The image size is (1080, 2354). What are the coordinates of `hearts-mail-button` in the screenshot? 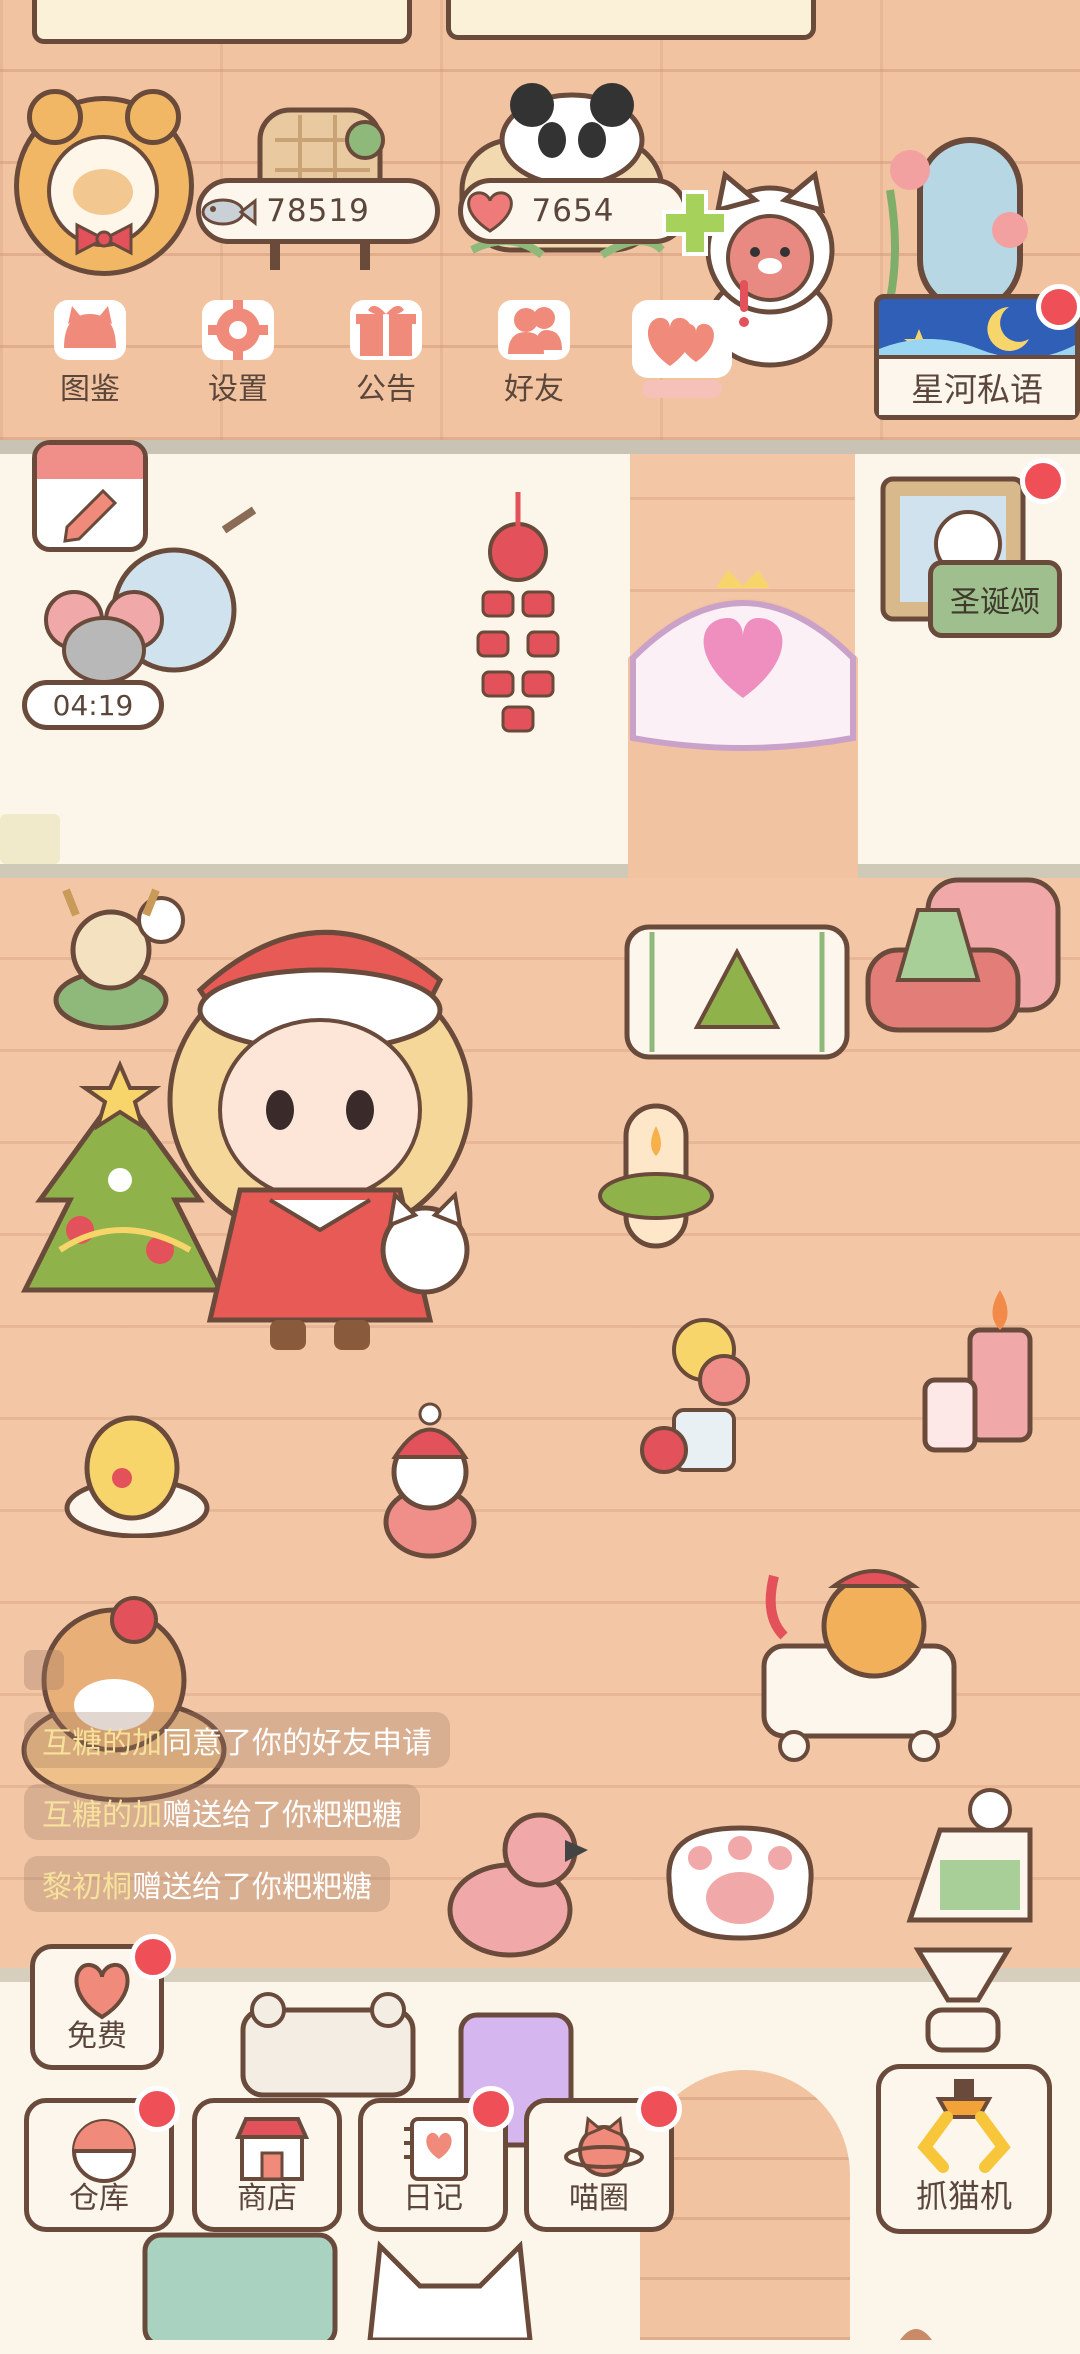 It's located at (682, 348).